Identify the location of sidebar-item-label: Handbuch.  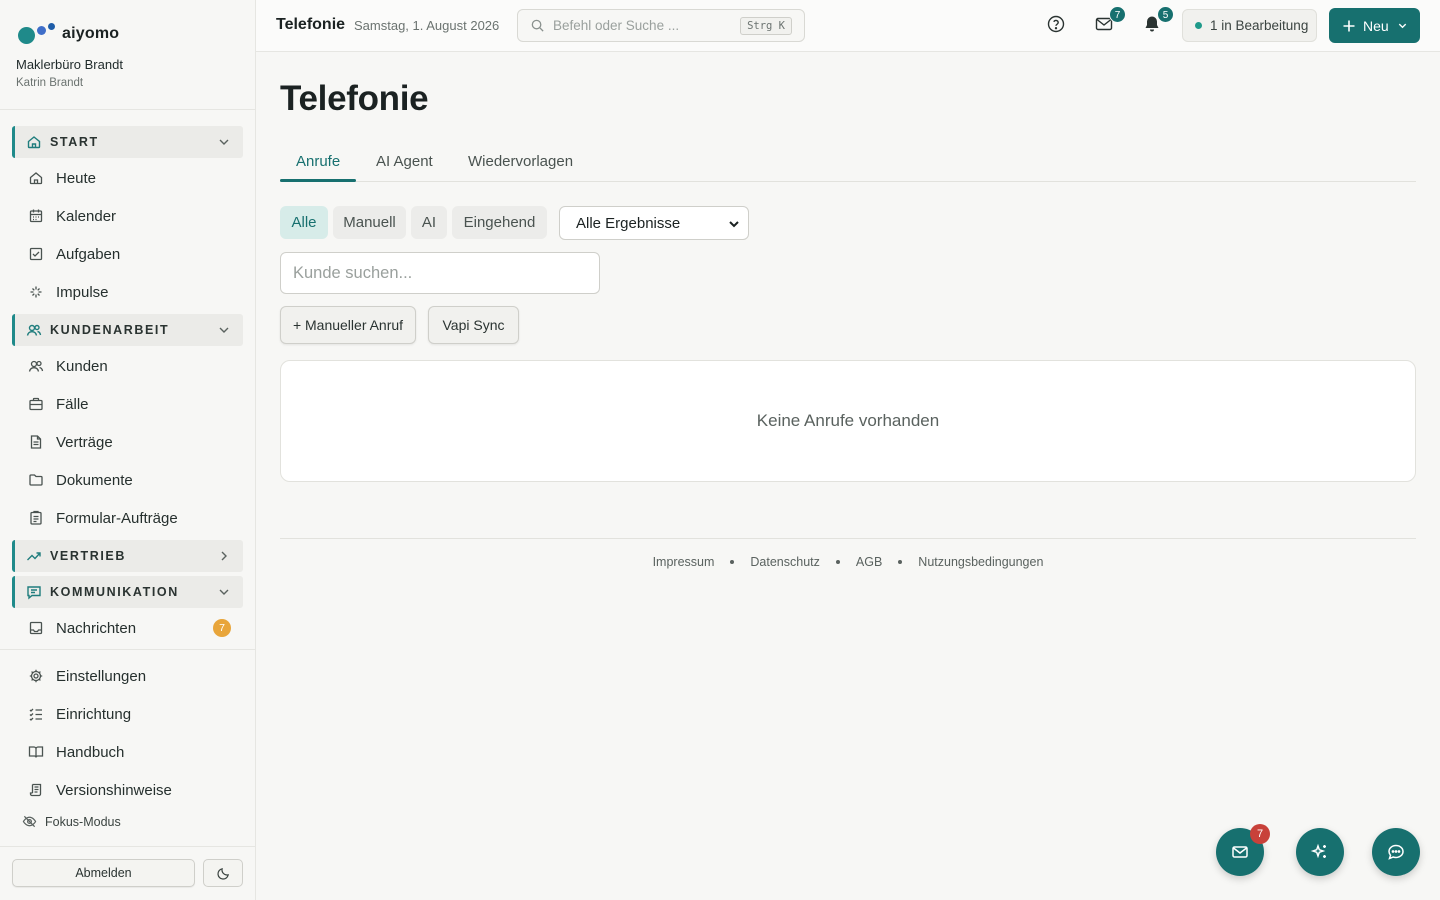
(90, 752).